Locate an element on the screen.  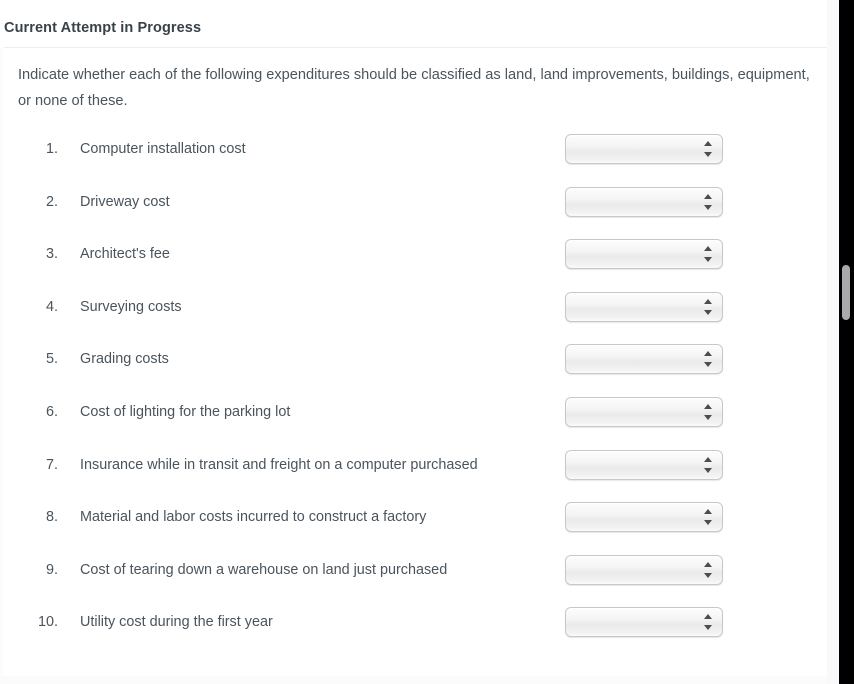
question-number: 9. is located at coordinates (51, 569).